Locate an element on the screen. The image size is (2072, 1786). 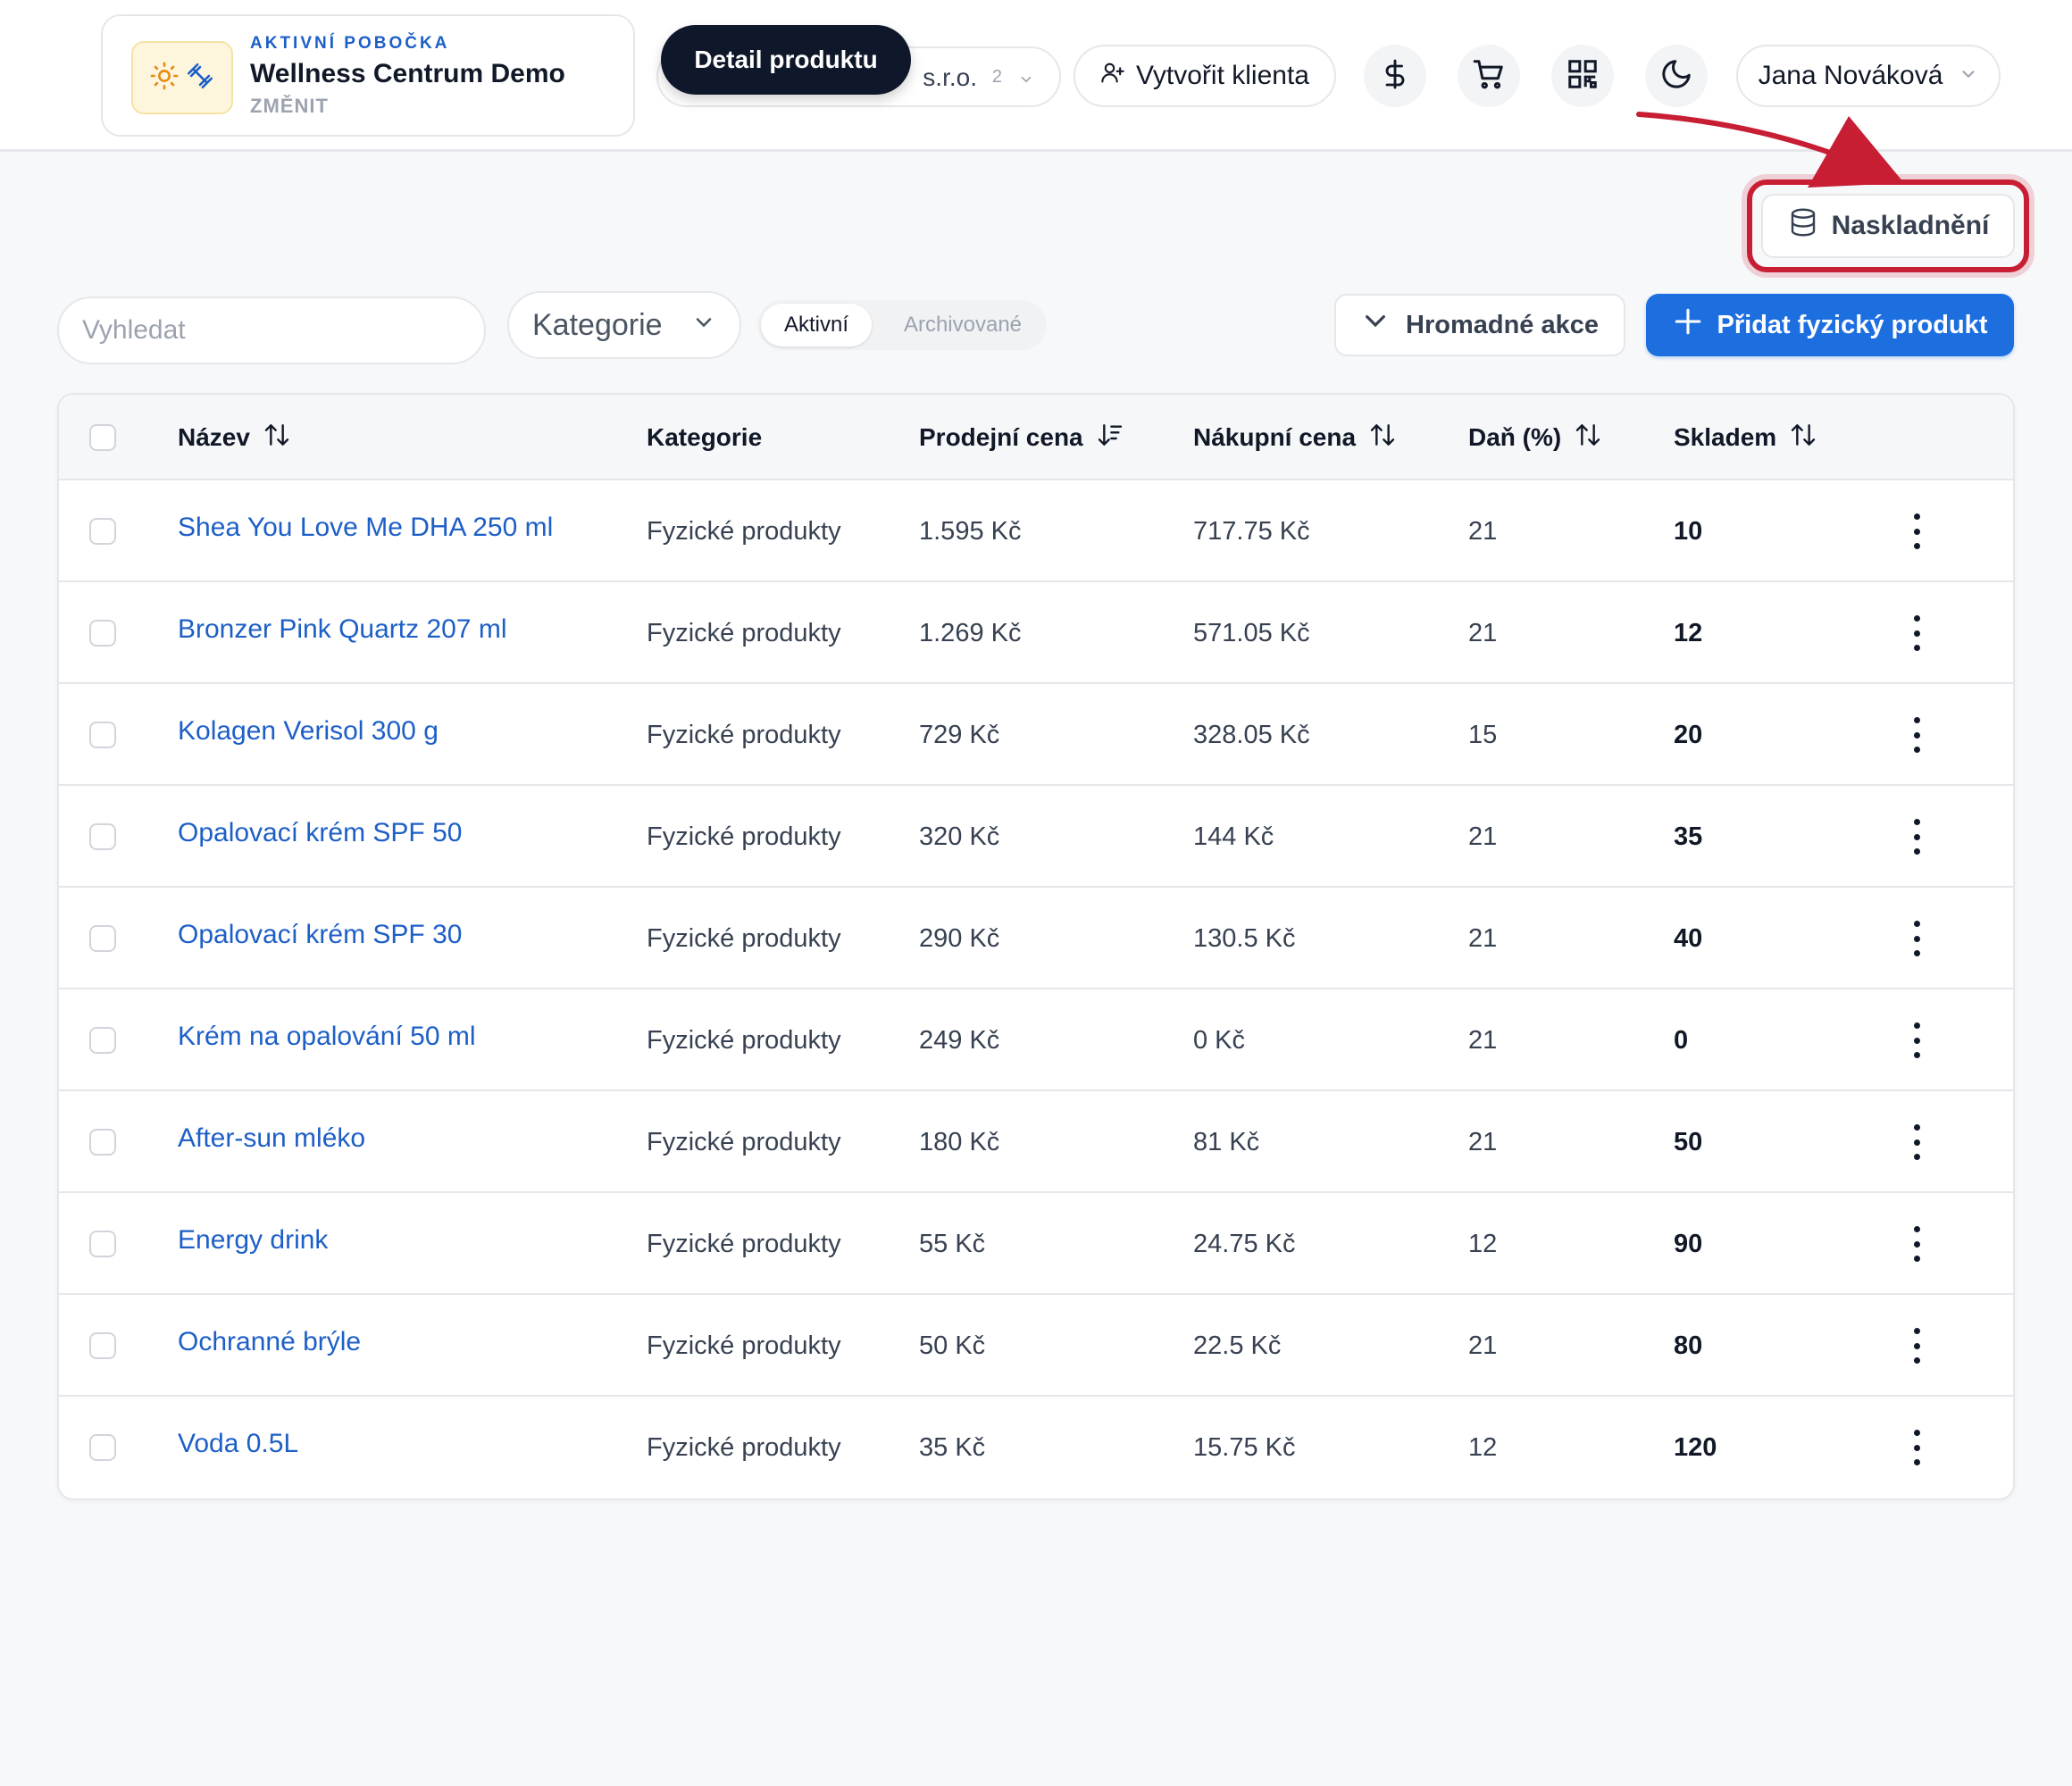
column-sale-price-label: Prodejní cena is located at coordinates (1001, 437).